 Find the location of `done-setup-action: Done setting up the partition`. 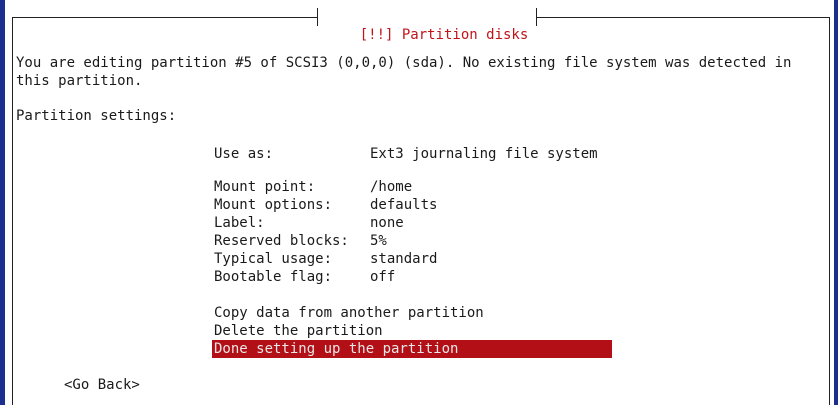

done-setup-action: Done setting up the partition is located at coordinates (412, 349).